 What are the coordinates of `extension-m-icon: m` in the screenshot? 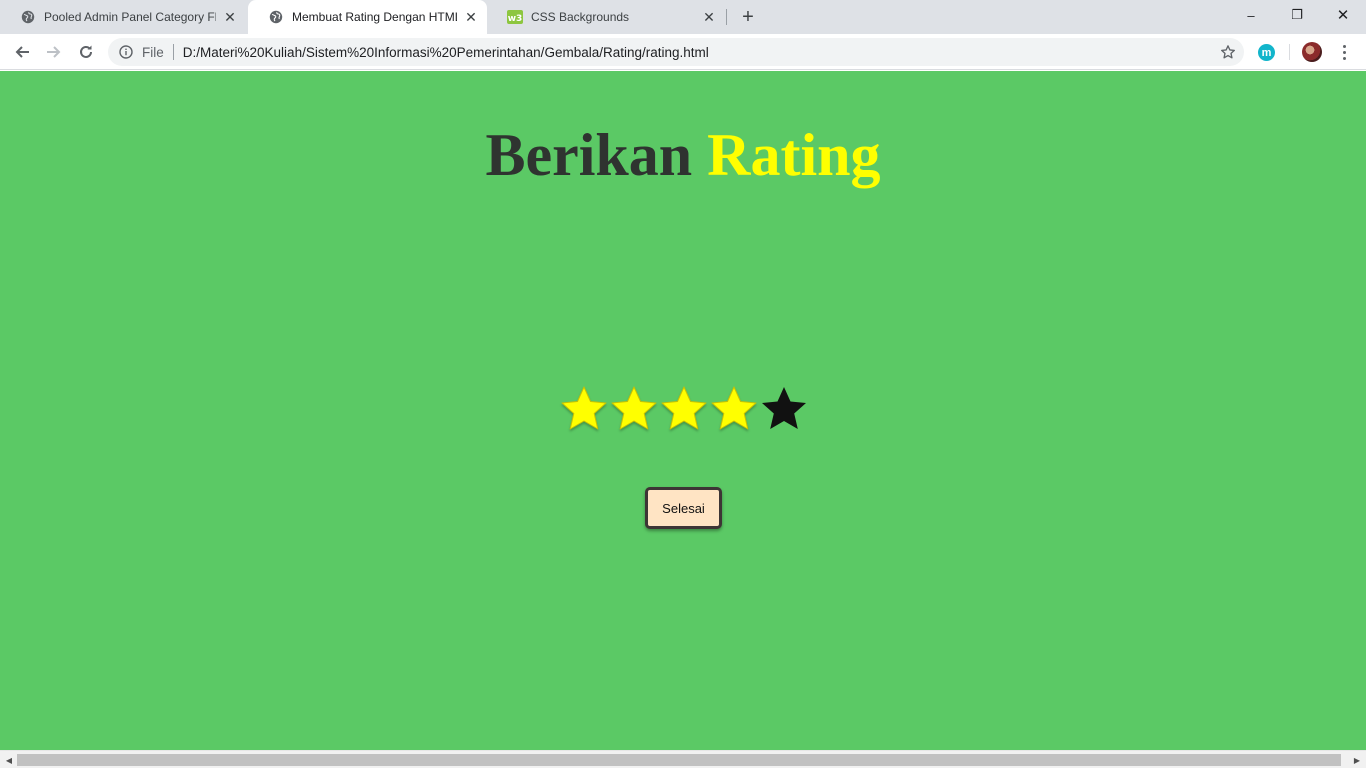 It's located at (1266, 52).